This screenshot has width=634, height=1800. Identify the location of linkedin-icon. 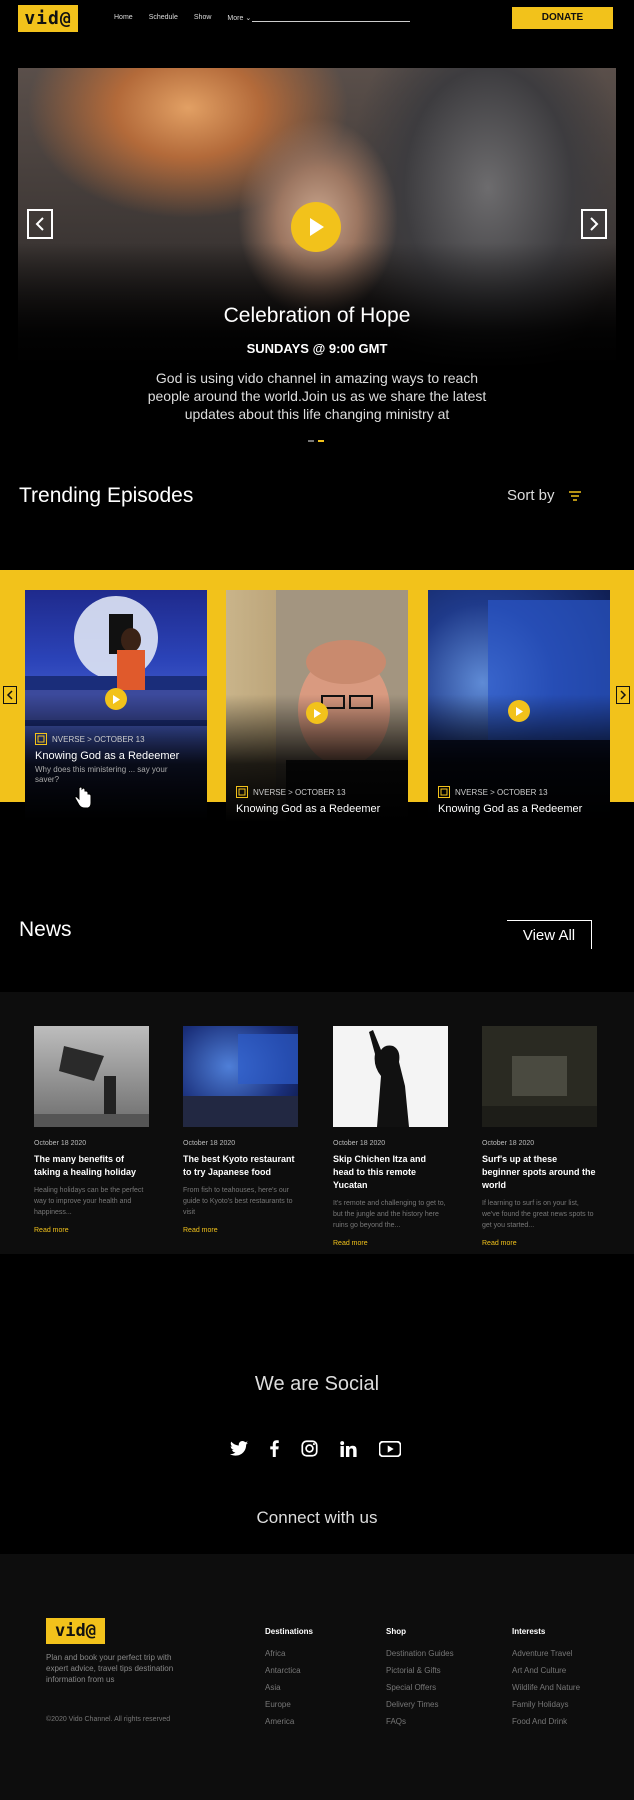
(348, 1448).